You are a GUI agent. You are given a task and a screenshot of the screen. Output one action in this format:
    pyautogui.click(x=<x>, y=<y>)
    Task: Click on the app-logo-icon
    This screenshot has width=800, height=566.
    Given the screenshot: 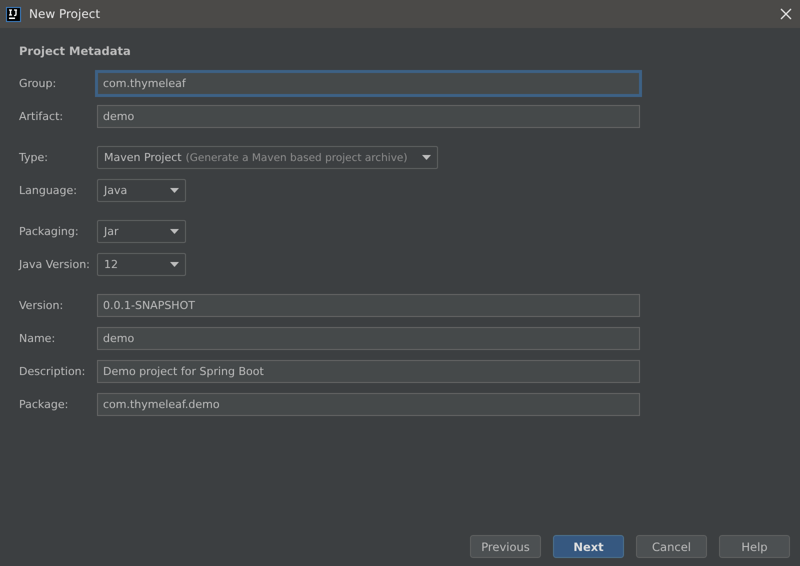 What is the action you would take?
    pyautogui.click(x=13, y=14)
    